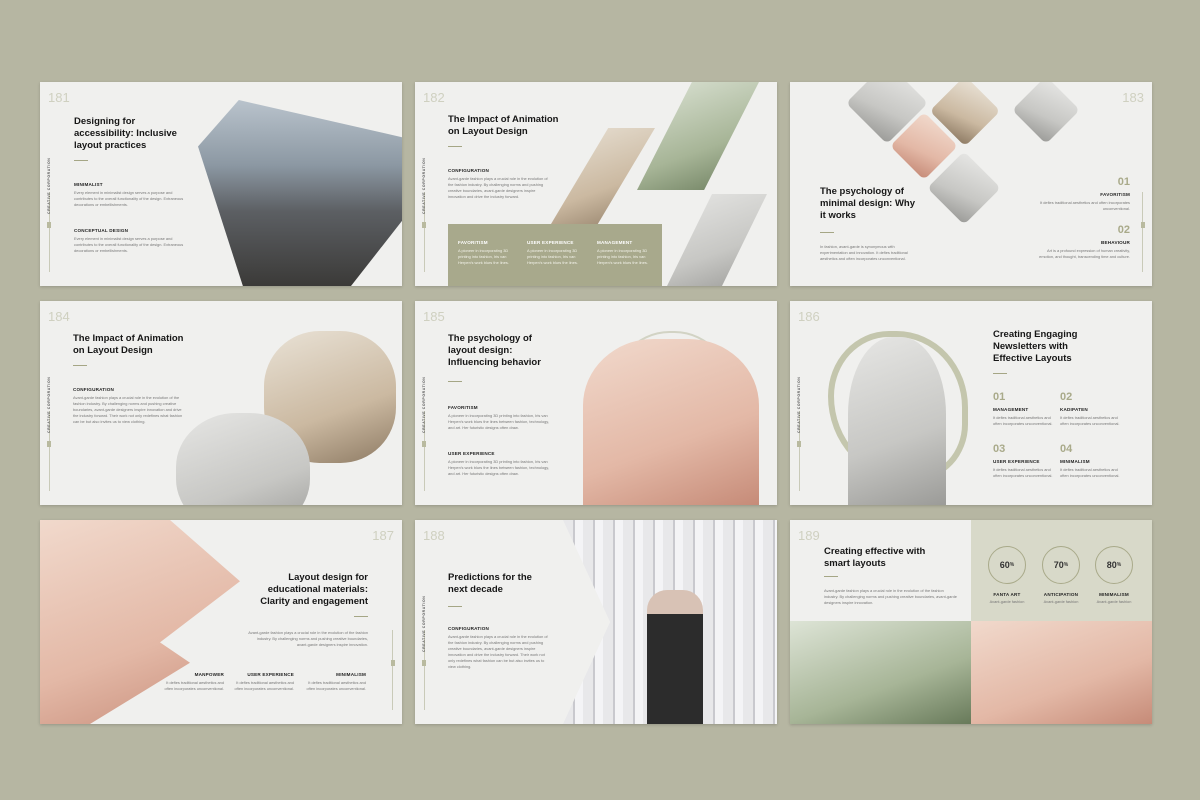 The width and height of the screenshot is (1200, 800). Describe the element at coordinates (383, 535) in the screenshot. I see `slide-number: 187` at that location.